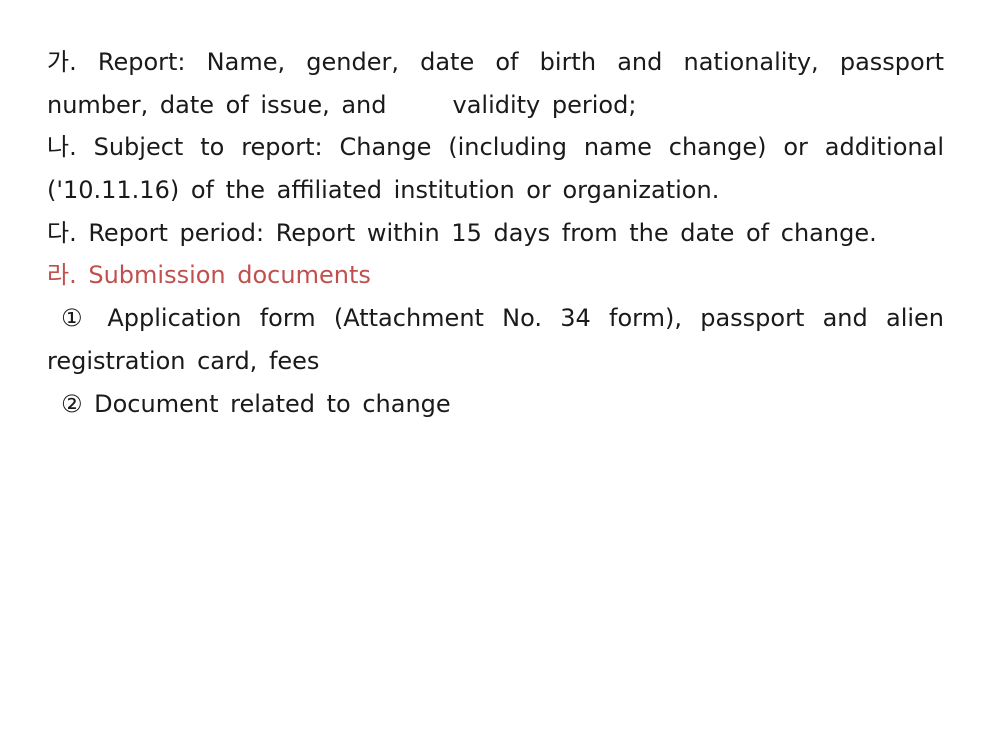  What do you see at coordinates (209, 275) in the screenshot?
I see `item-ra-heading: 라. Submission documents` at bounding box center [209, 275].